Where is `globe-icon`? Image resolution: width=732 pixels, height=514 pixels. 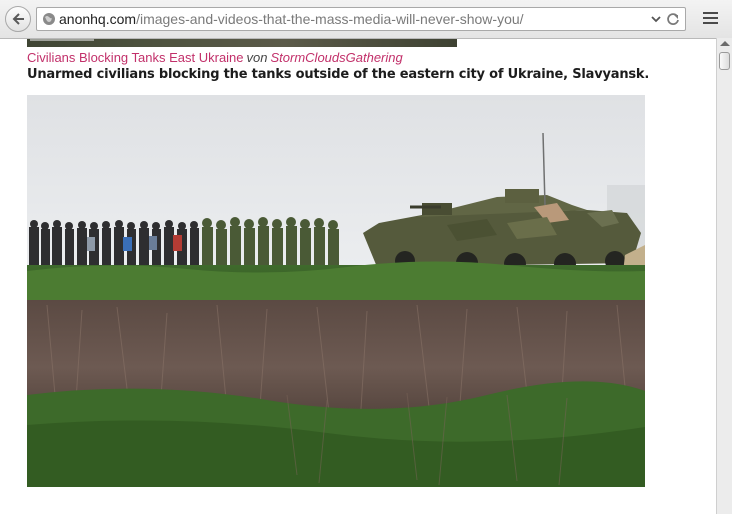 globe-icon is located at coordinates (49, 19).